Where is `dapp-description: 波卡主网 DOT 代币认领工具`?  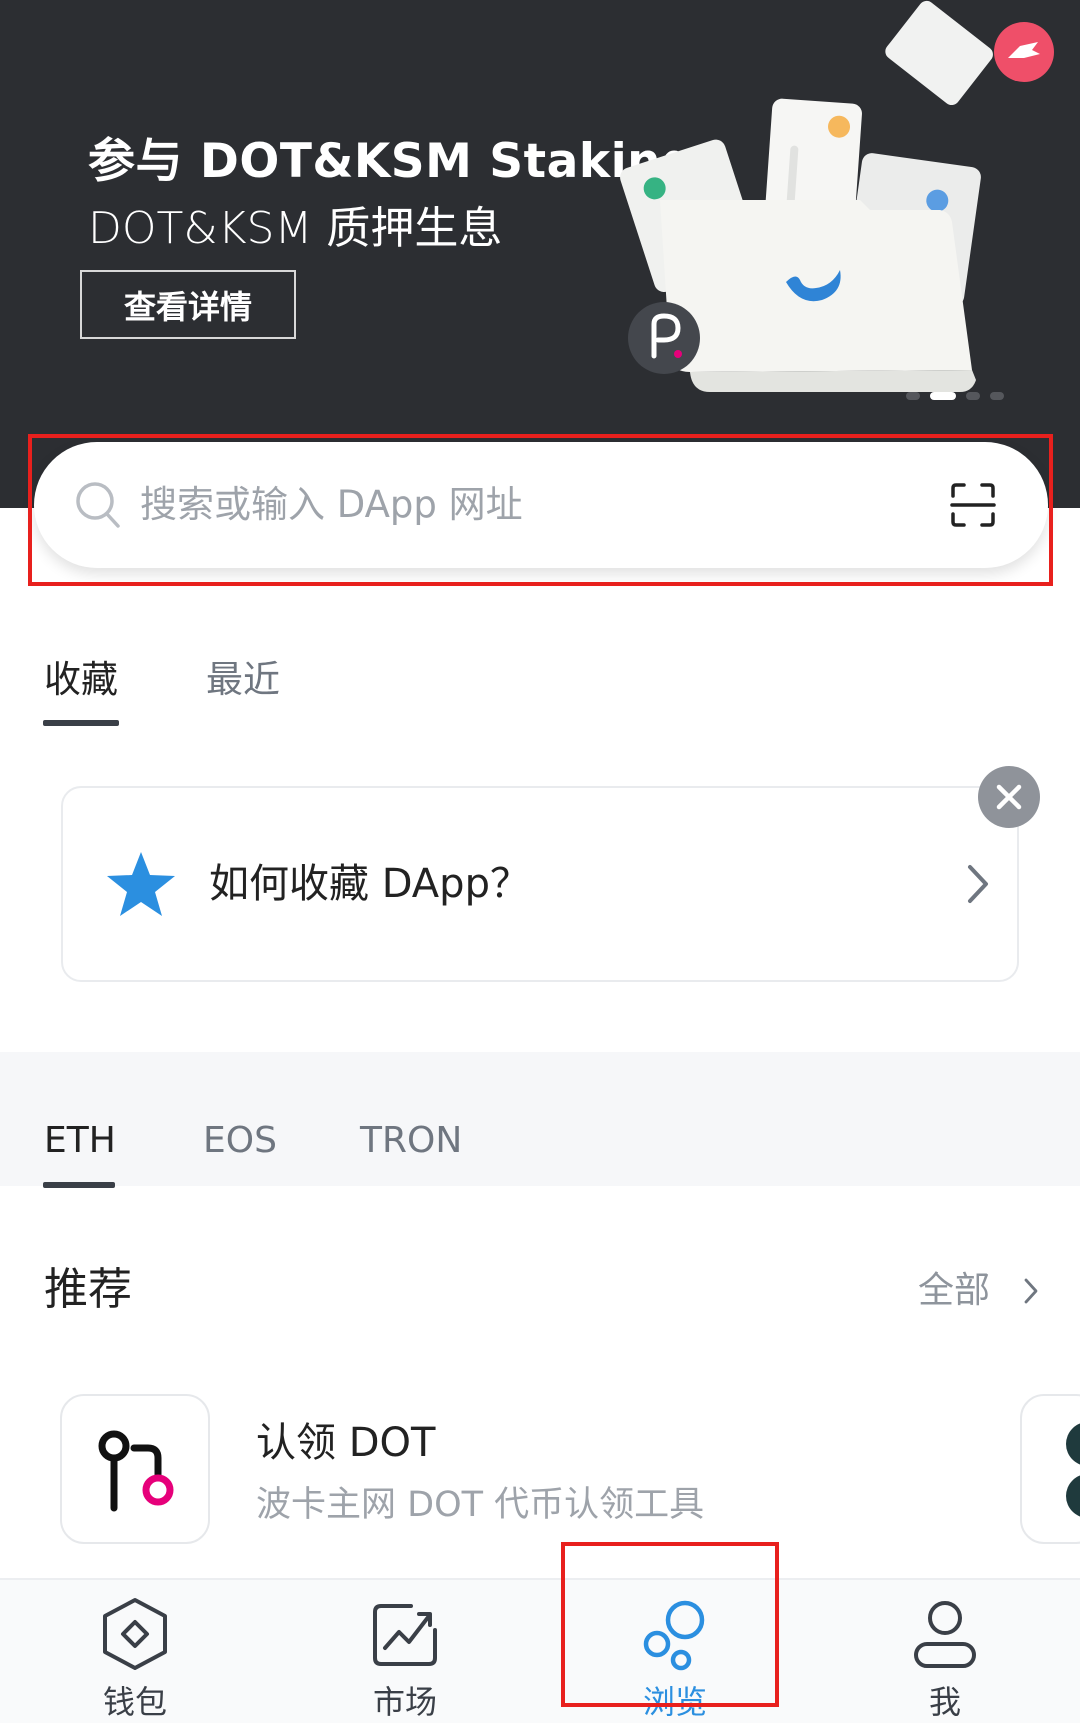
dapp-description: 波卡主网 DOT 代币认领工具 is located at coordinates (480, 1505).